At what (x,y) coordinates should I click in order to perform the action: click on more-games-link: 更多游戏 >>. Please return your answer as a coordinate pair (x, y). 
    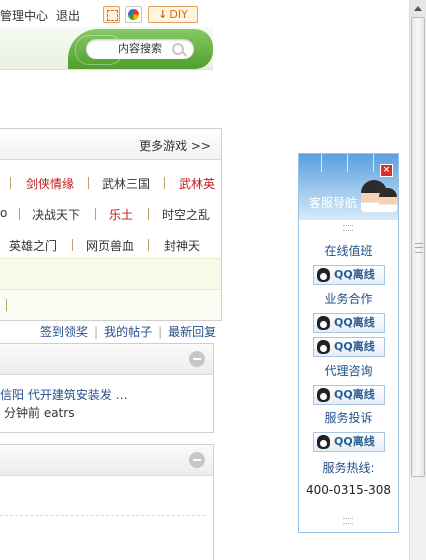
    Looking at the image, I should click on (175, 145).